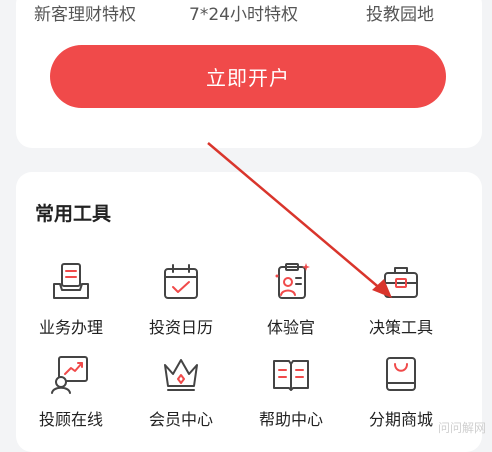 The height and width of the screenshot is (452, 492). Describe the element at coordinates (401, 374) in the screenshot. I see `shopping-bag-icon` at that location.